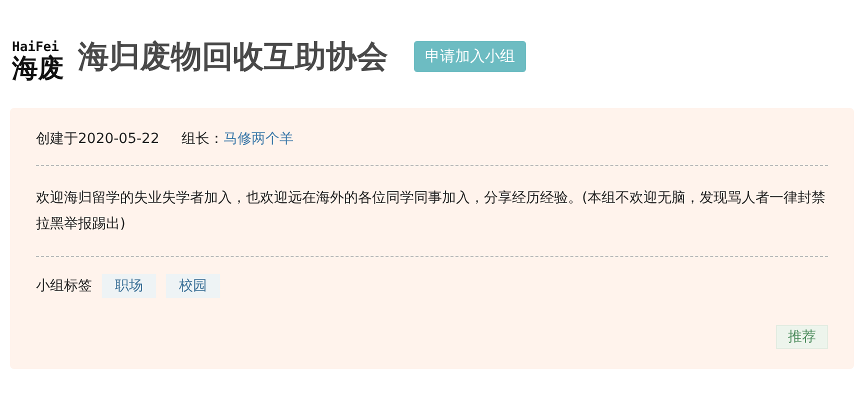 This screenshot has width=862, height=411. I want to click on group-title: 海归废物回收互助协会, so click(233, 57).